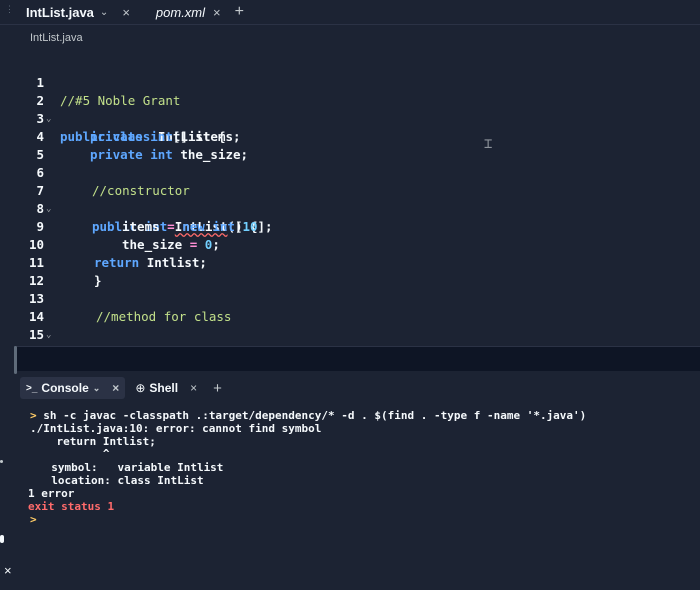  Describe the element at coordinates (22, 325) in the screenshot. I see `code-line: 15 ⌄ if (the_size == items.length){` at that location.